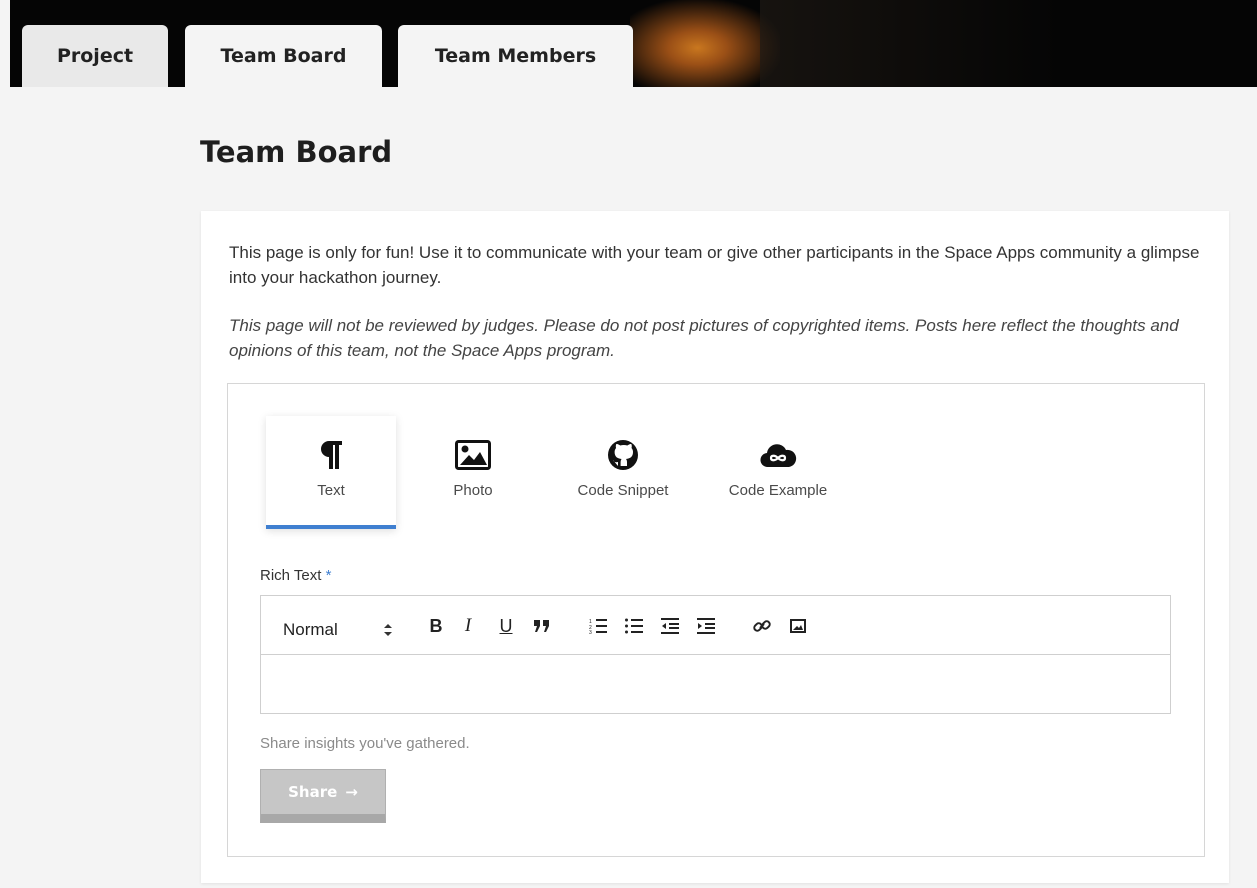  I want to click on pilcrow-icon, so click(331, 455).